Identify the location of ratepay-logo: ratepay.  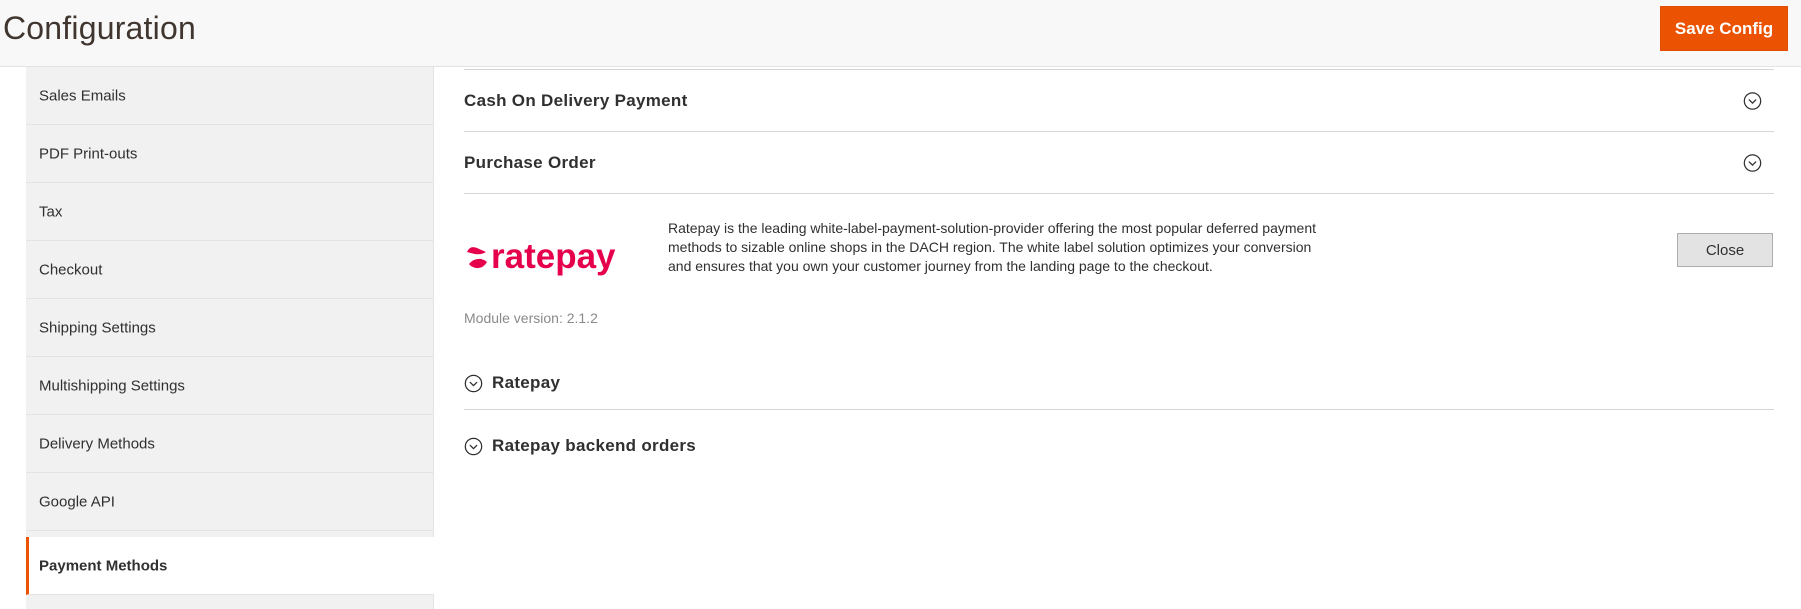
(541, 256).